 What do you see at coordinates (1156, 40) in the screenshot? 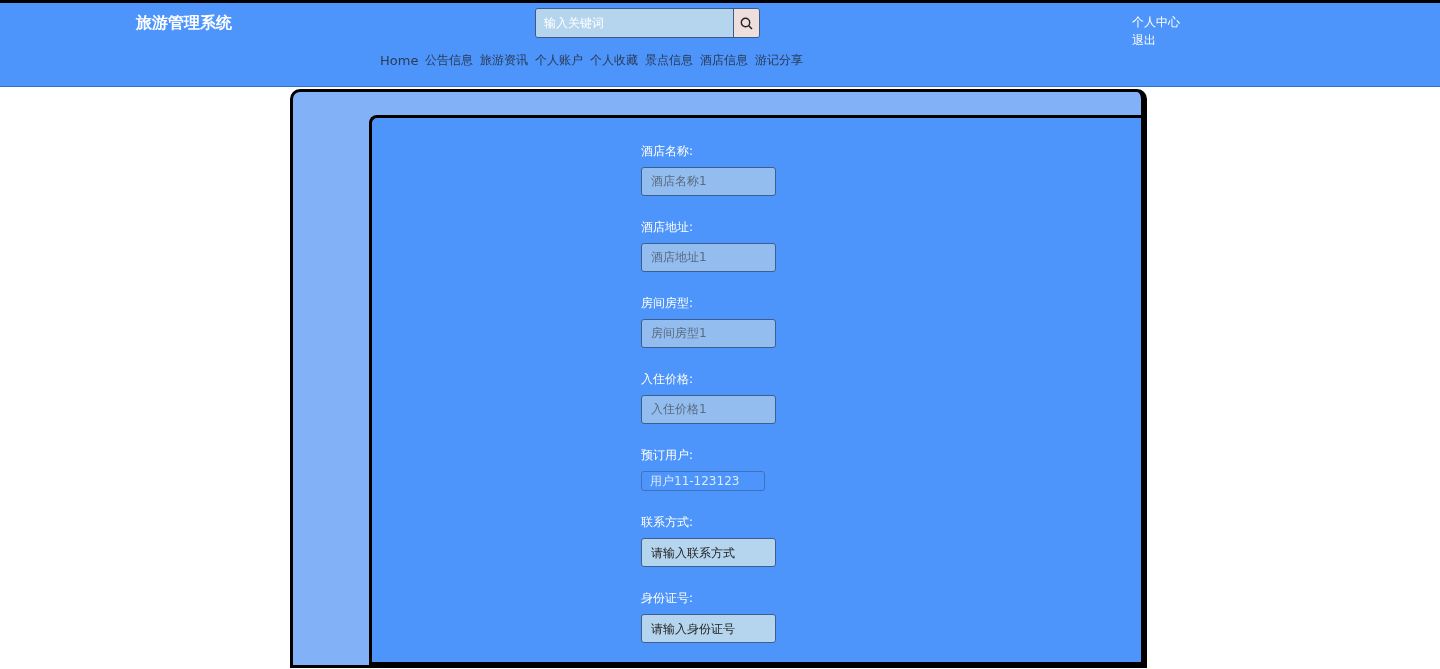
I see `user-link: 退出` at bounding box center [1156, 40].